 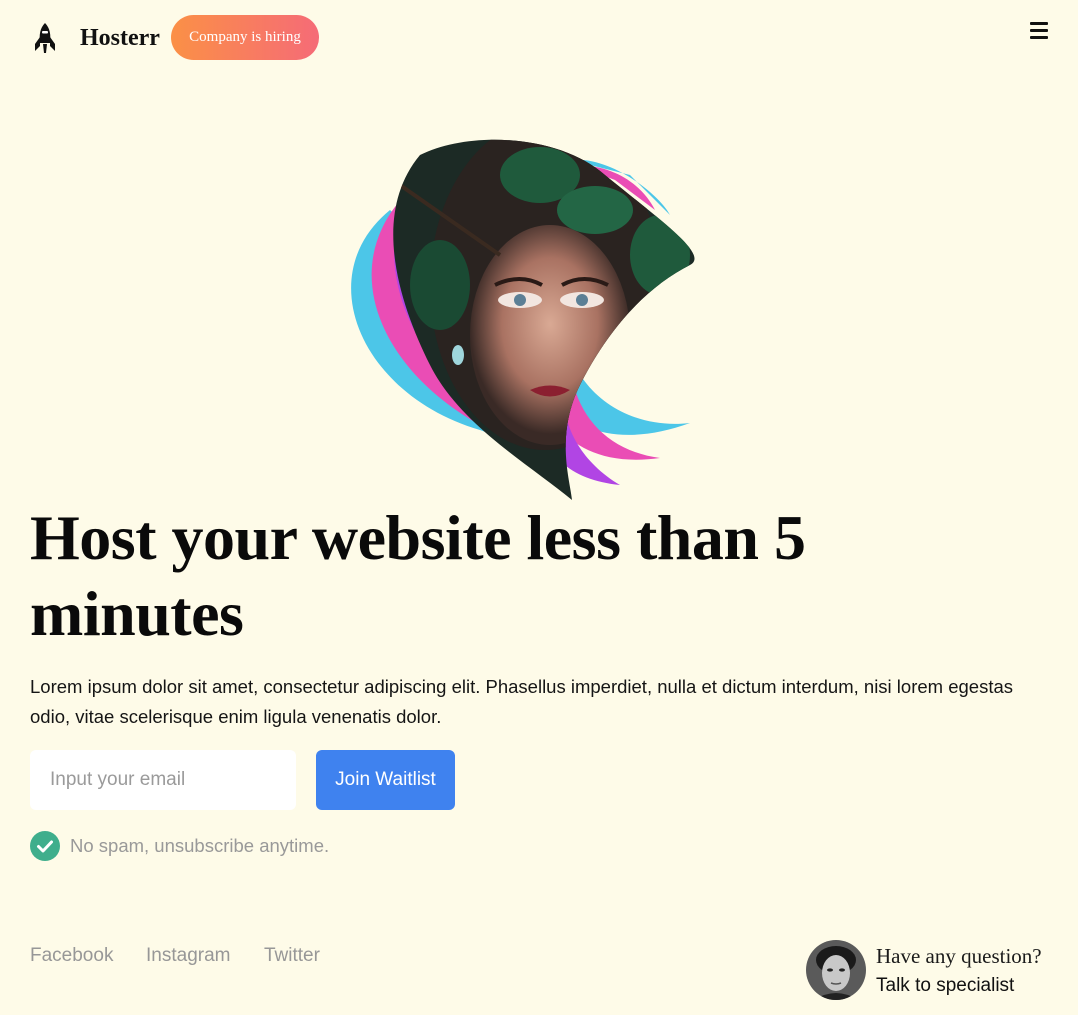 I want to click on rocket-icon, so click(x=45, y=38).